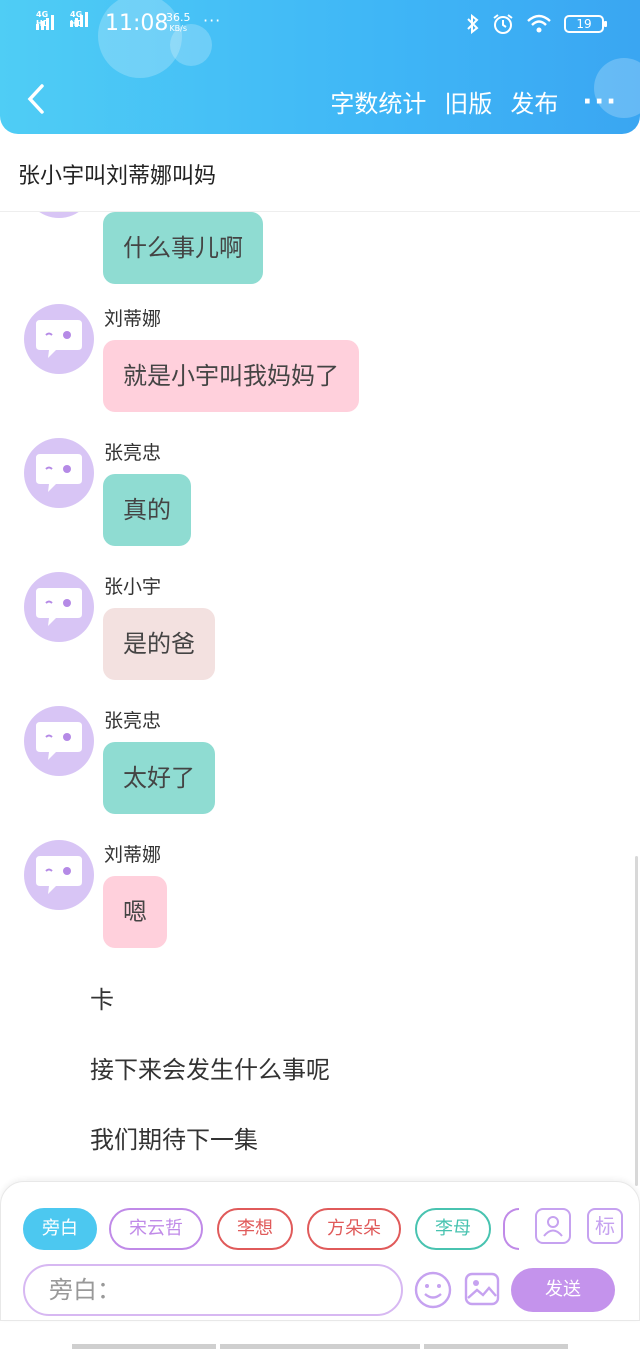 Image resolution: width=640 pixels, height=1351 pixels. Describe the element at coordinates (178, 22) in the screenshot. I see `network-speed: 36.5 KB/s` at that location.